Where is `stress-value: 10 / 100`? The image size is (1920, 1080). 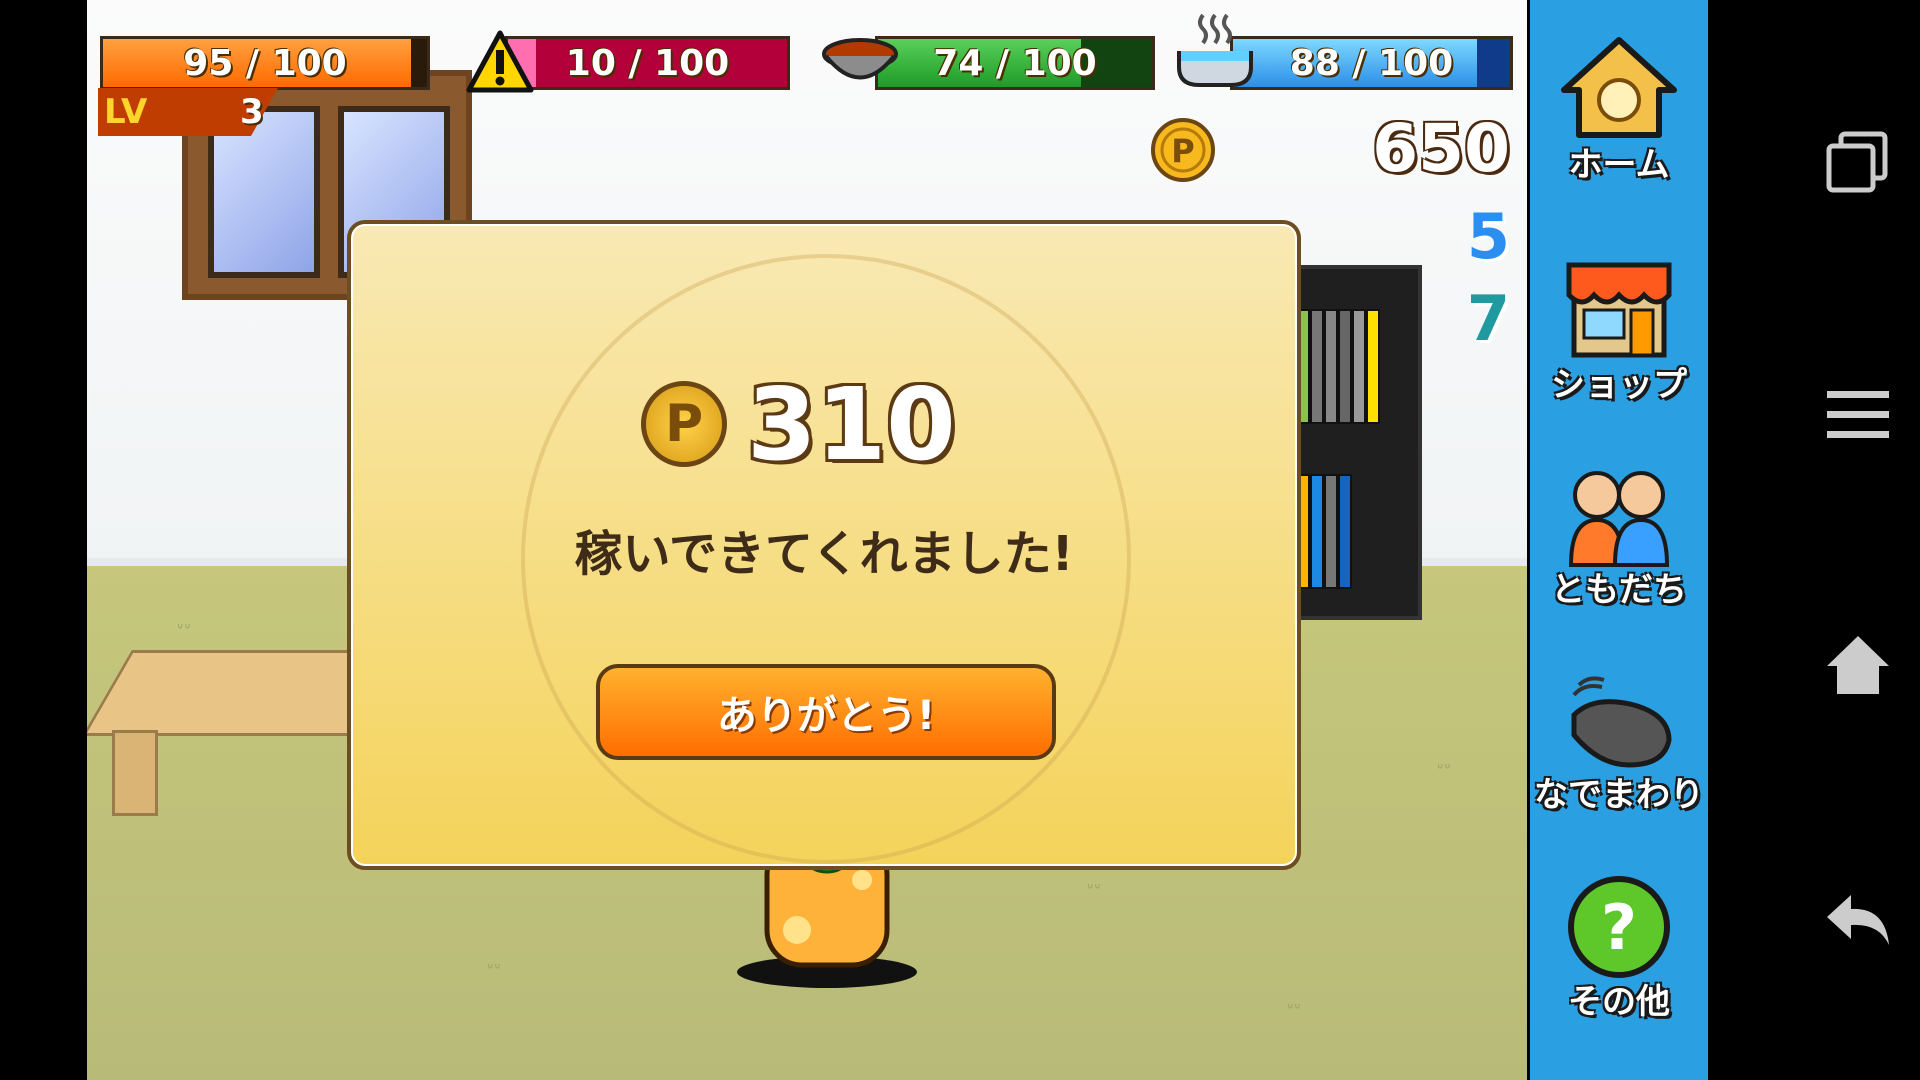 stress-value: 10 / 100 is located at coordinates (647, 63).